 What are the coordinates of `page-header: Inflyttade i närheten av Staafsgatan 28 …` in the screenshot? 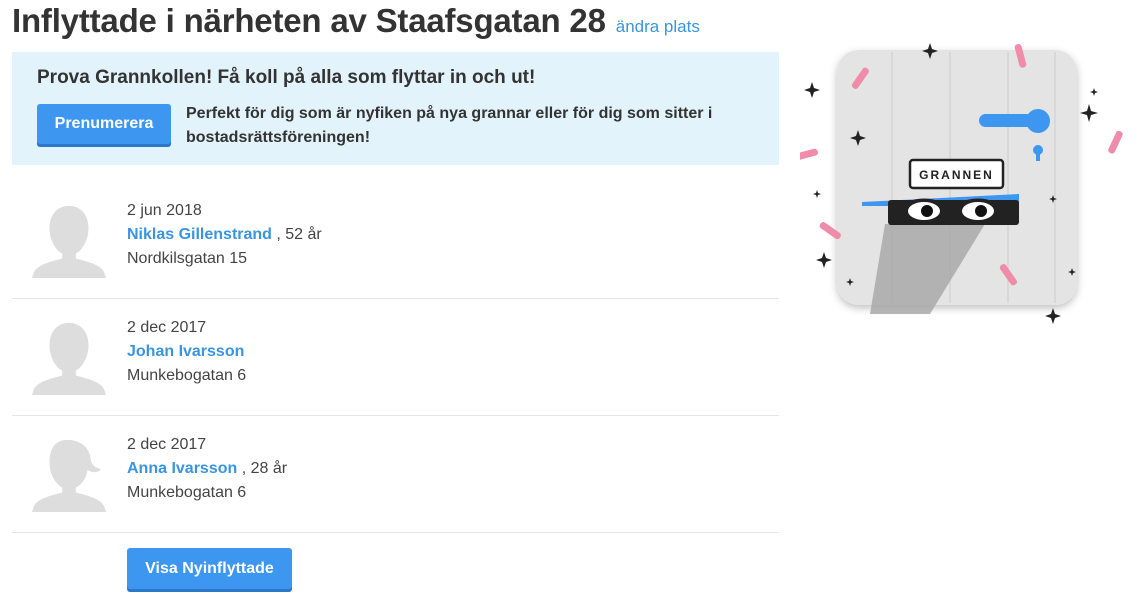 It's located at (356, 21).